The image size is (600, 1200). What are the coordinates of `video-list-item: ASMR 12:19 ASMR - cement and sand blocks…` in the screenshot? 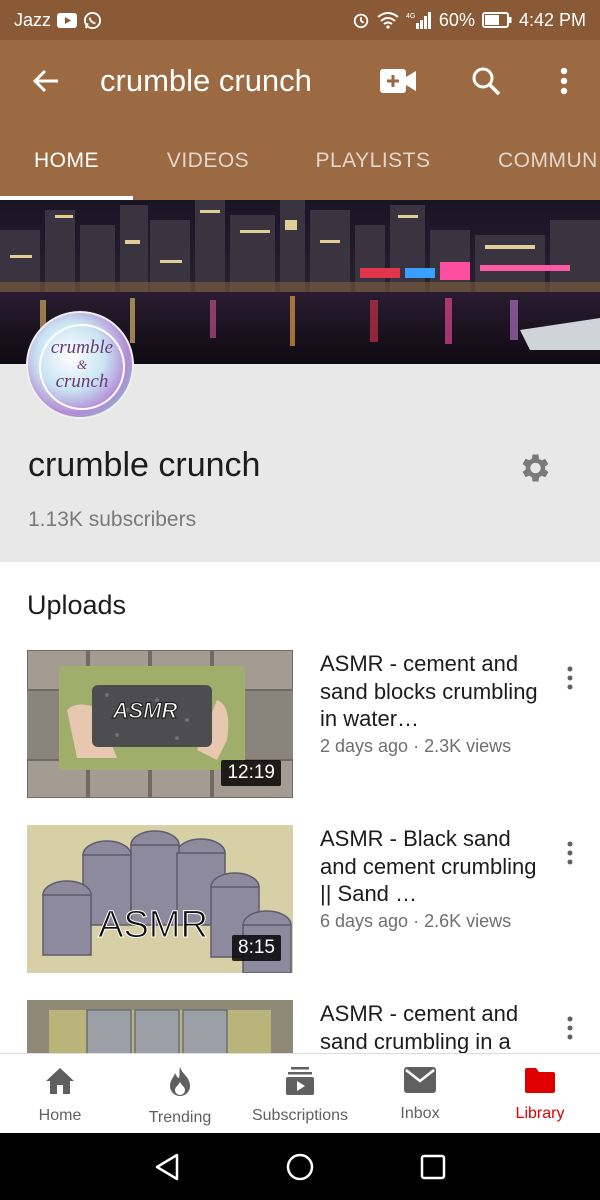 It's located at (300, 725).